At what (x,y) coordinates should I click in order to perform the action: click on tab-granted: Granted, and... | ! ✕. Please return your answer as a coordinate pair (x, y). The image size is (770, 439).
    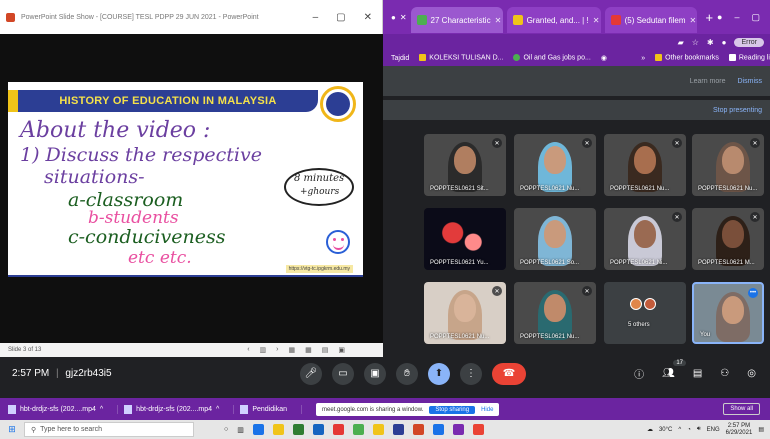
    Looking at the image, I should click on (553, 20).